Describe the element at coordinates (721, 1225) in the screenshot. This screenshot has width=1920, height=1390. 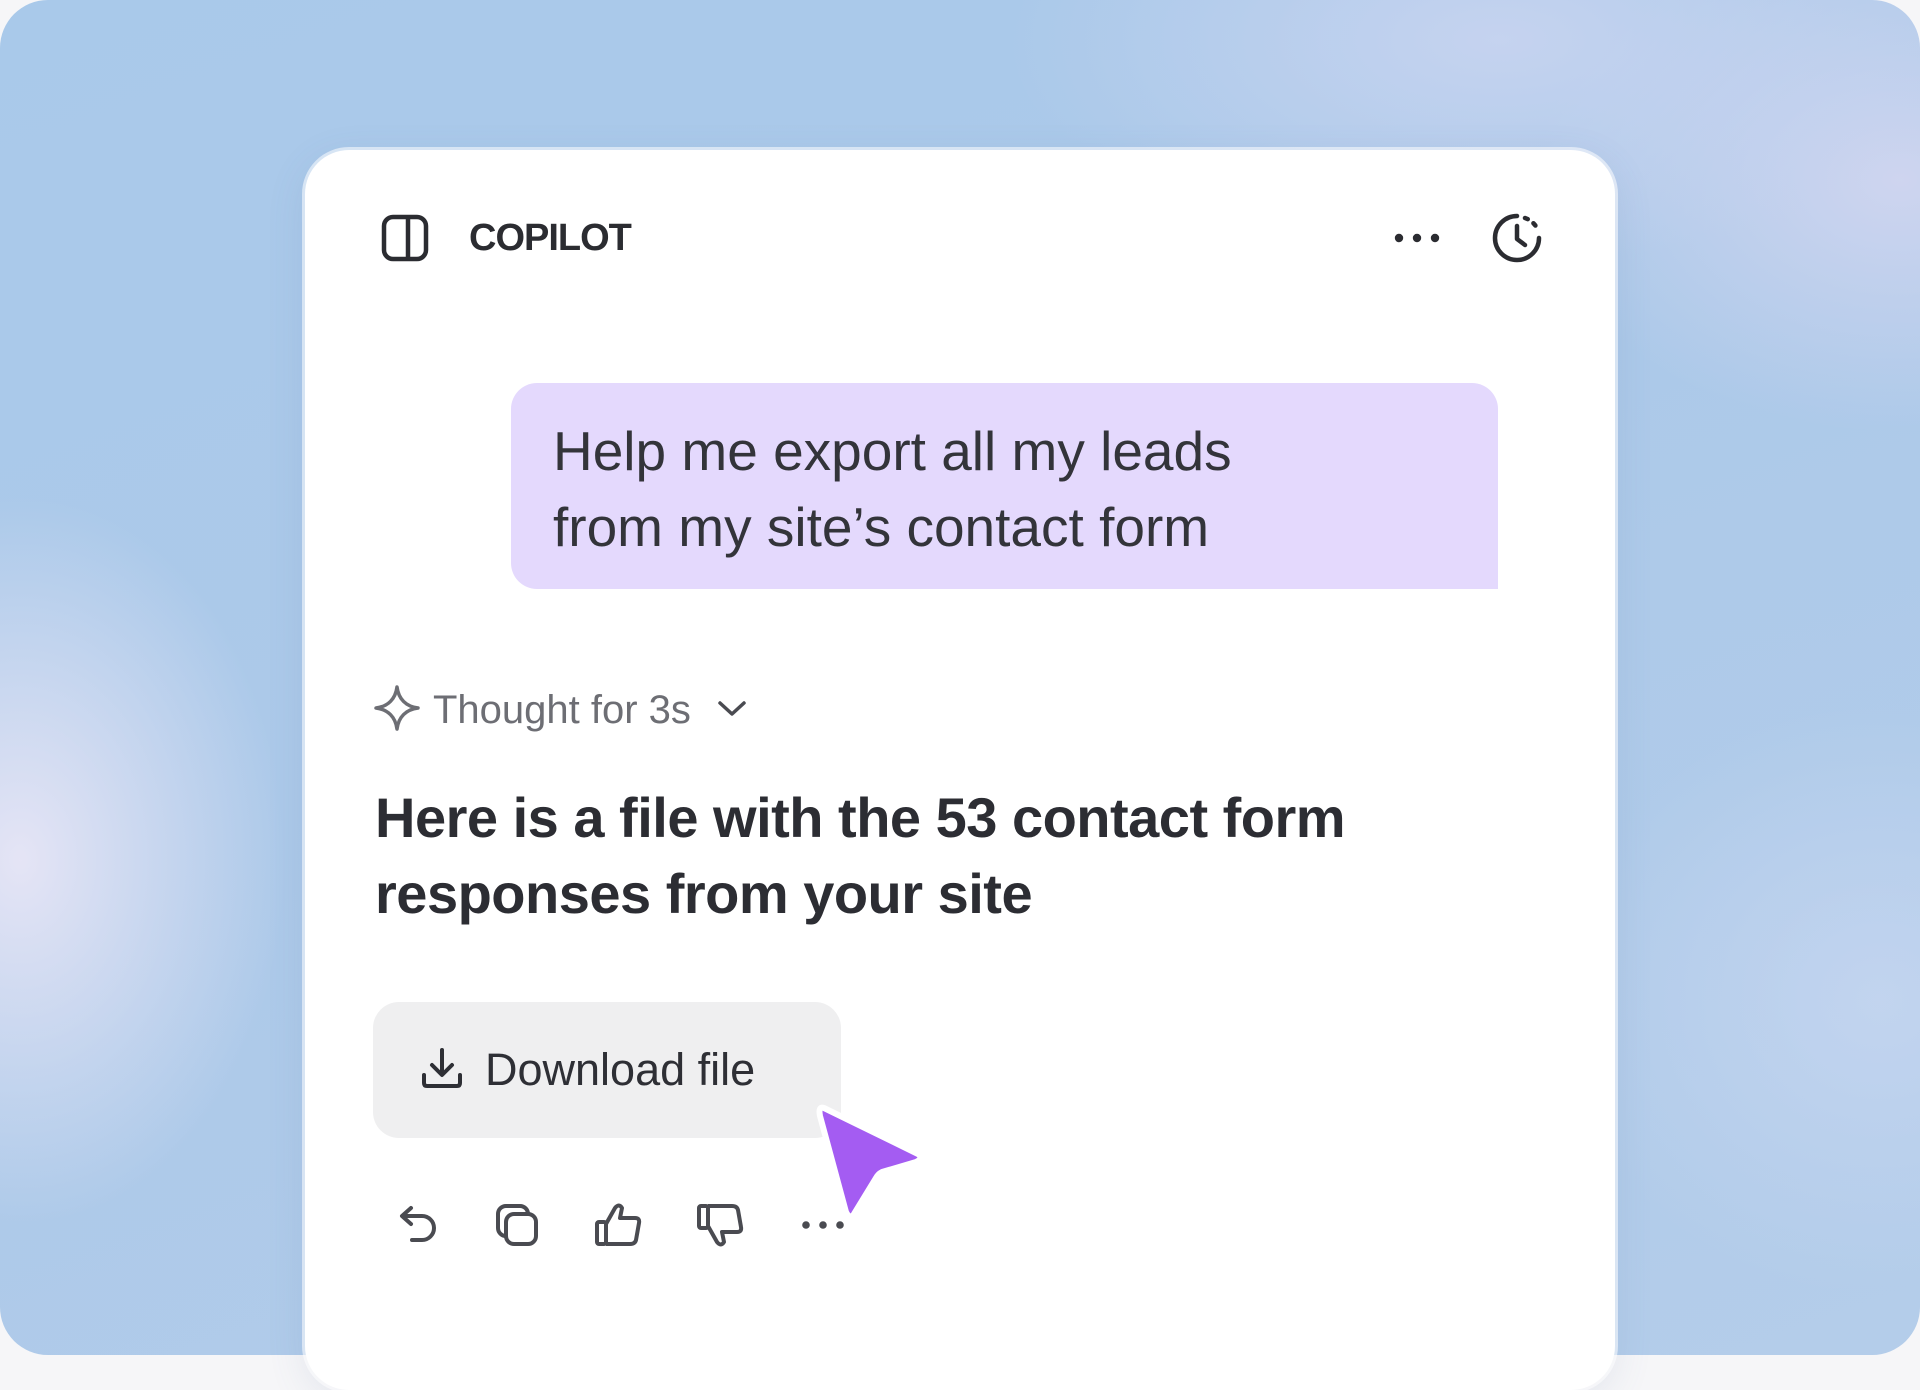
I see `thumbs-down-icon` at that location.